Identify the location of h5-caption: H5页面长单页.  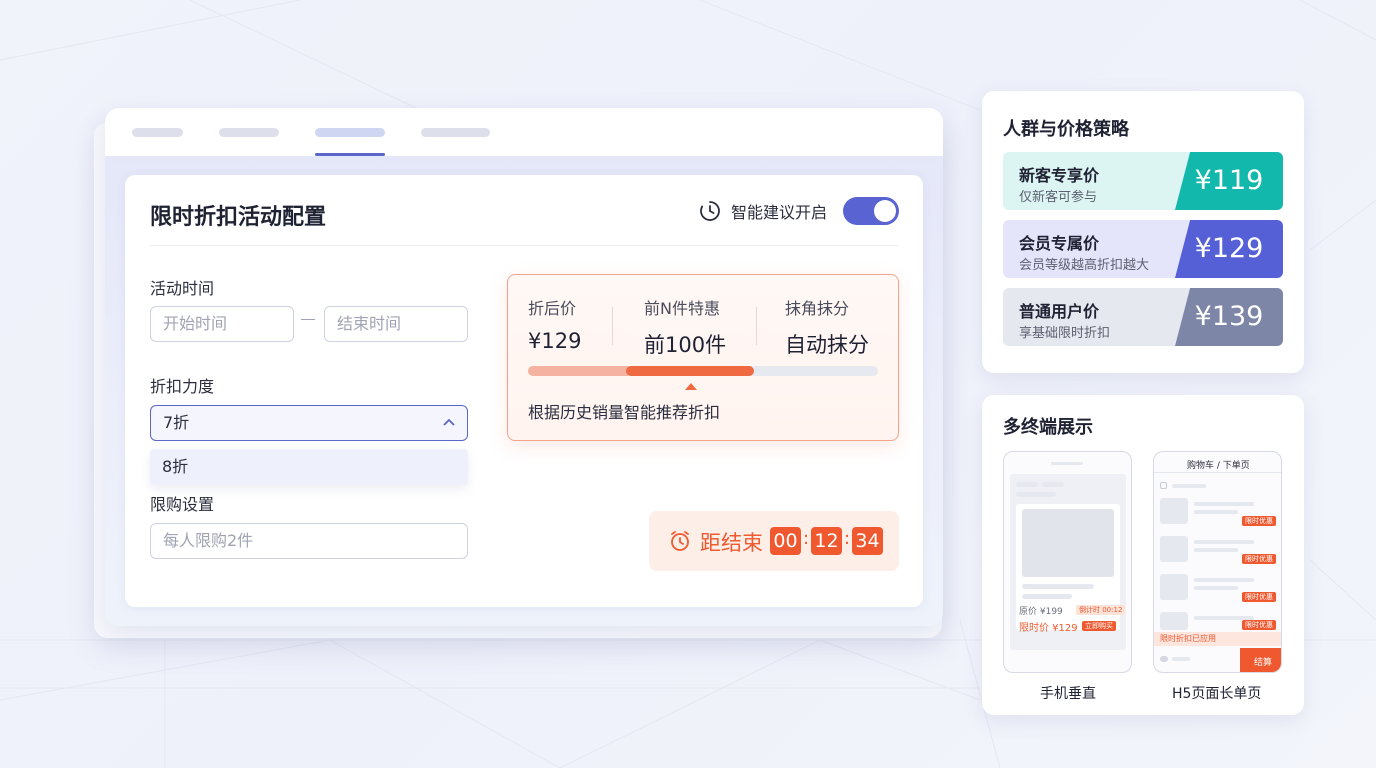
(1217, 694).